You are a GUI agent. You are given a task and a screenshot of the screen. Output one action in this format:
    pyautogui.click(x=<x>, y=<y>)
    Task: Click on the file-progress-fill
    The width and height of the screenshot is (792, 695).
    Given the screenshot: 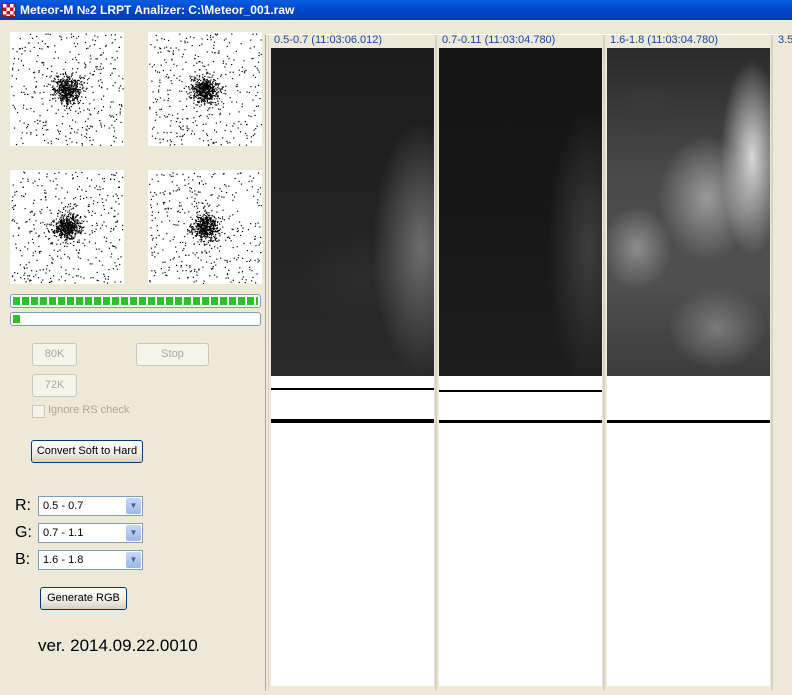 What is the action you would take?
    pyautogui.click(x=16, y=319)
    